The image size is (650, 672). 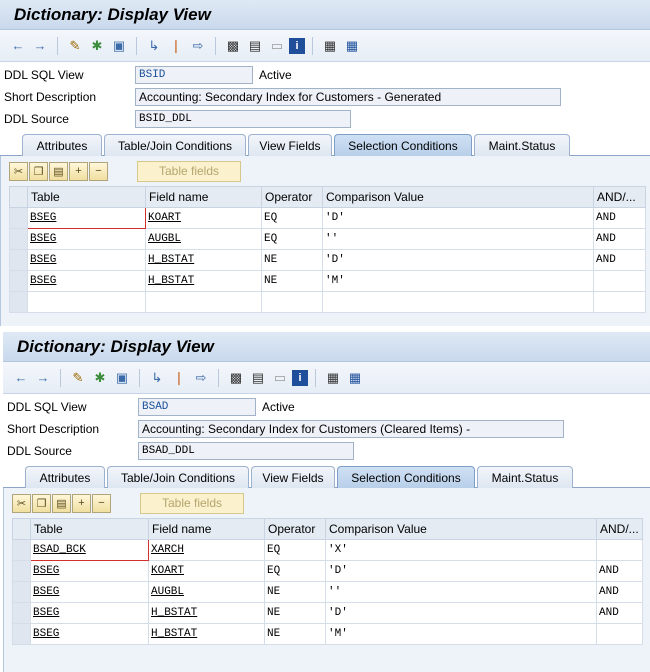 I want to click on tab-view-fields: View Fields, so click(x=290, y=145).